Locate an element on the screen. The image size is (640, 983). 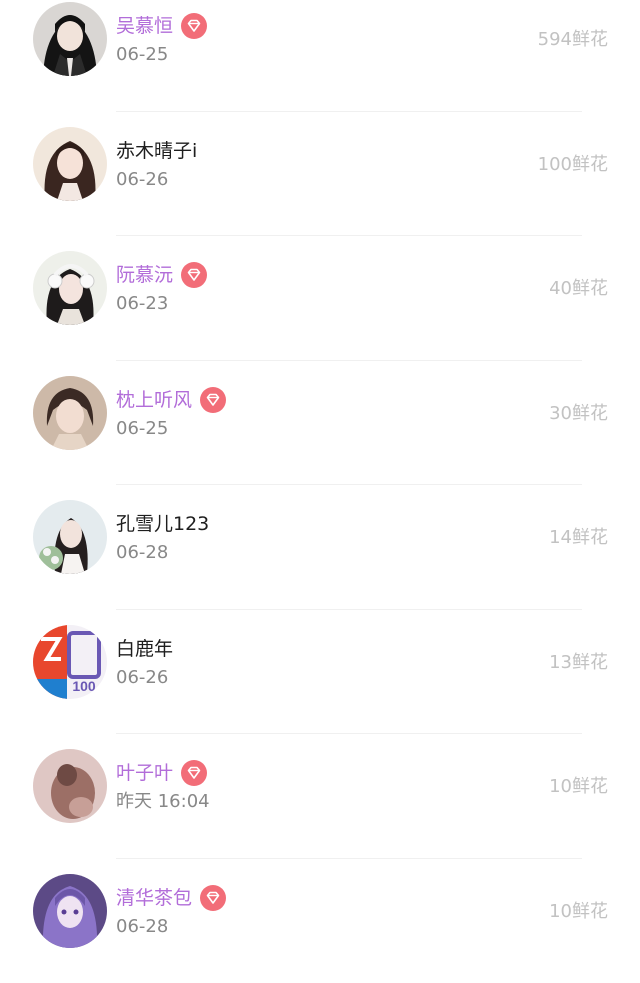
user-name: 孔雪儿123 is located at coordinates (162, 524).